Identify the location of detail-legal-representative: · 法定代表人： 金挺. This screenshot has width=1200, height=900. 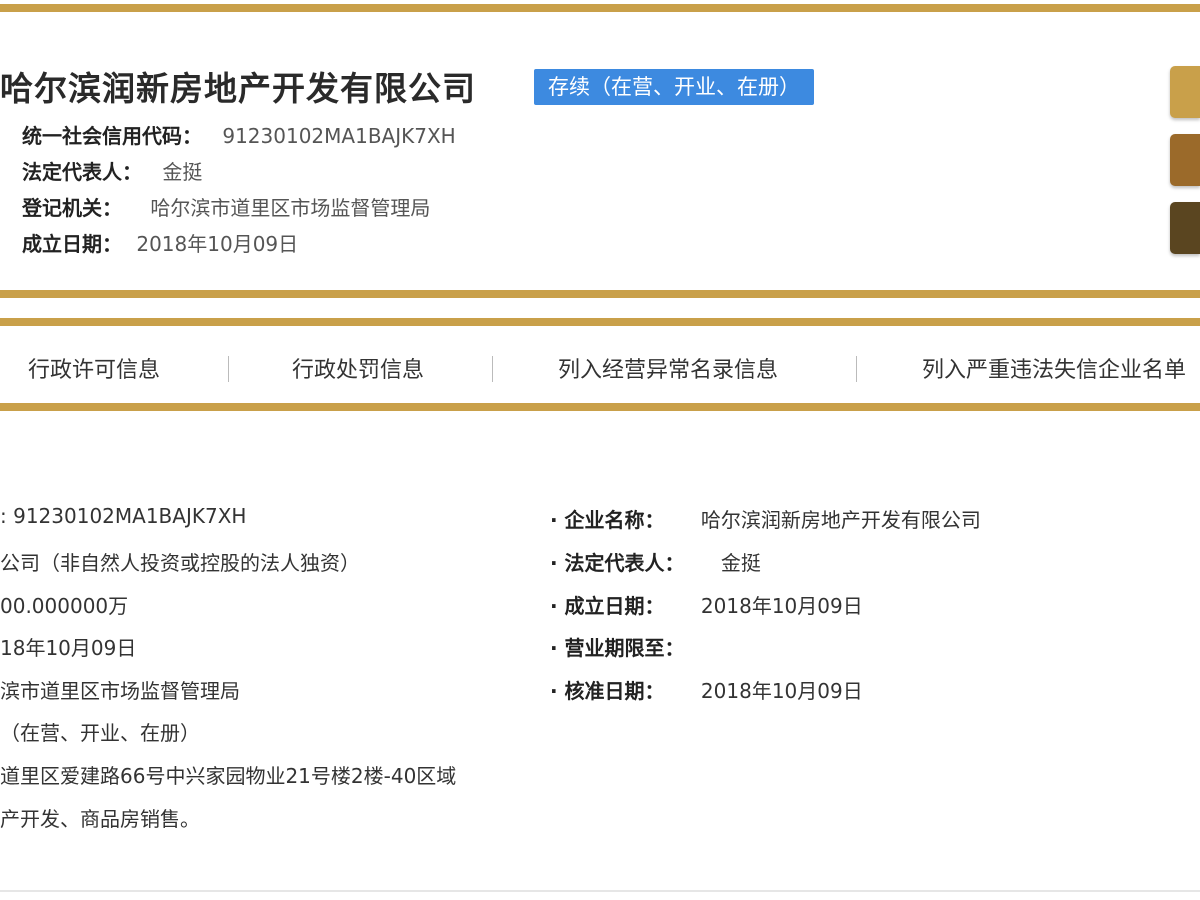
(655, 561).